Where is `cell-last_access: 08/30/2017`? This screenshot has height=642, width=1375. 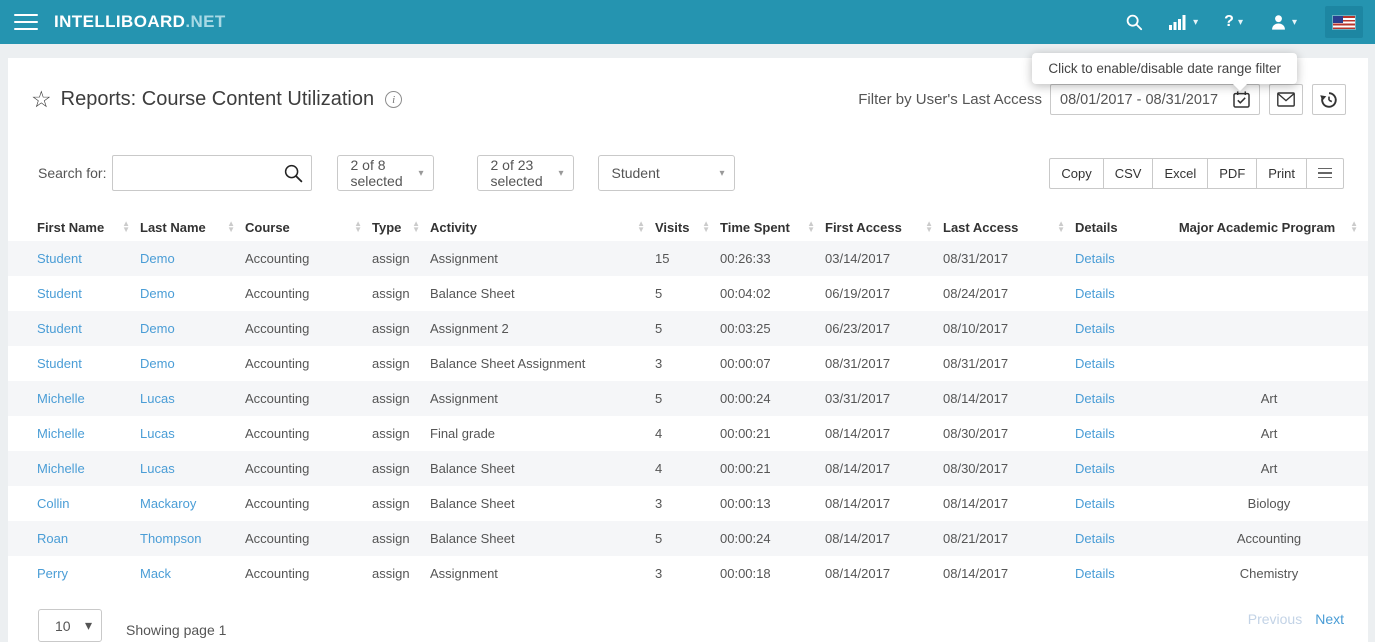 cell-last_access: 08/30/2017 is located at coordinates (976, 433).